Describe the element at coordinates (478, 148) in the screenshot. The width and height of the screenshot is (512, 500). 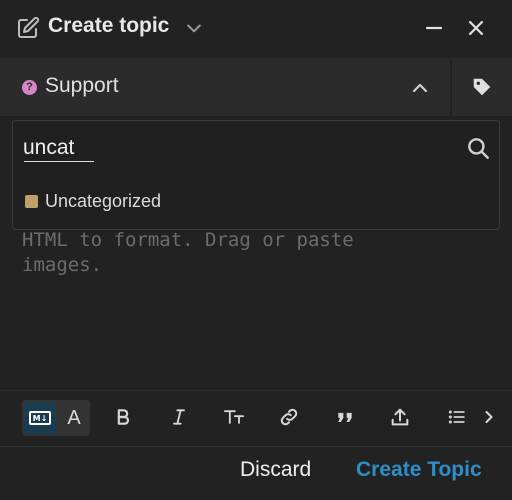
I see `search-icon` at that location.